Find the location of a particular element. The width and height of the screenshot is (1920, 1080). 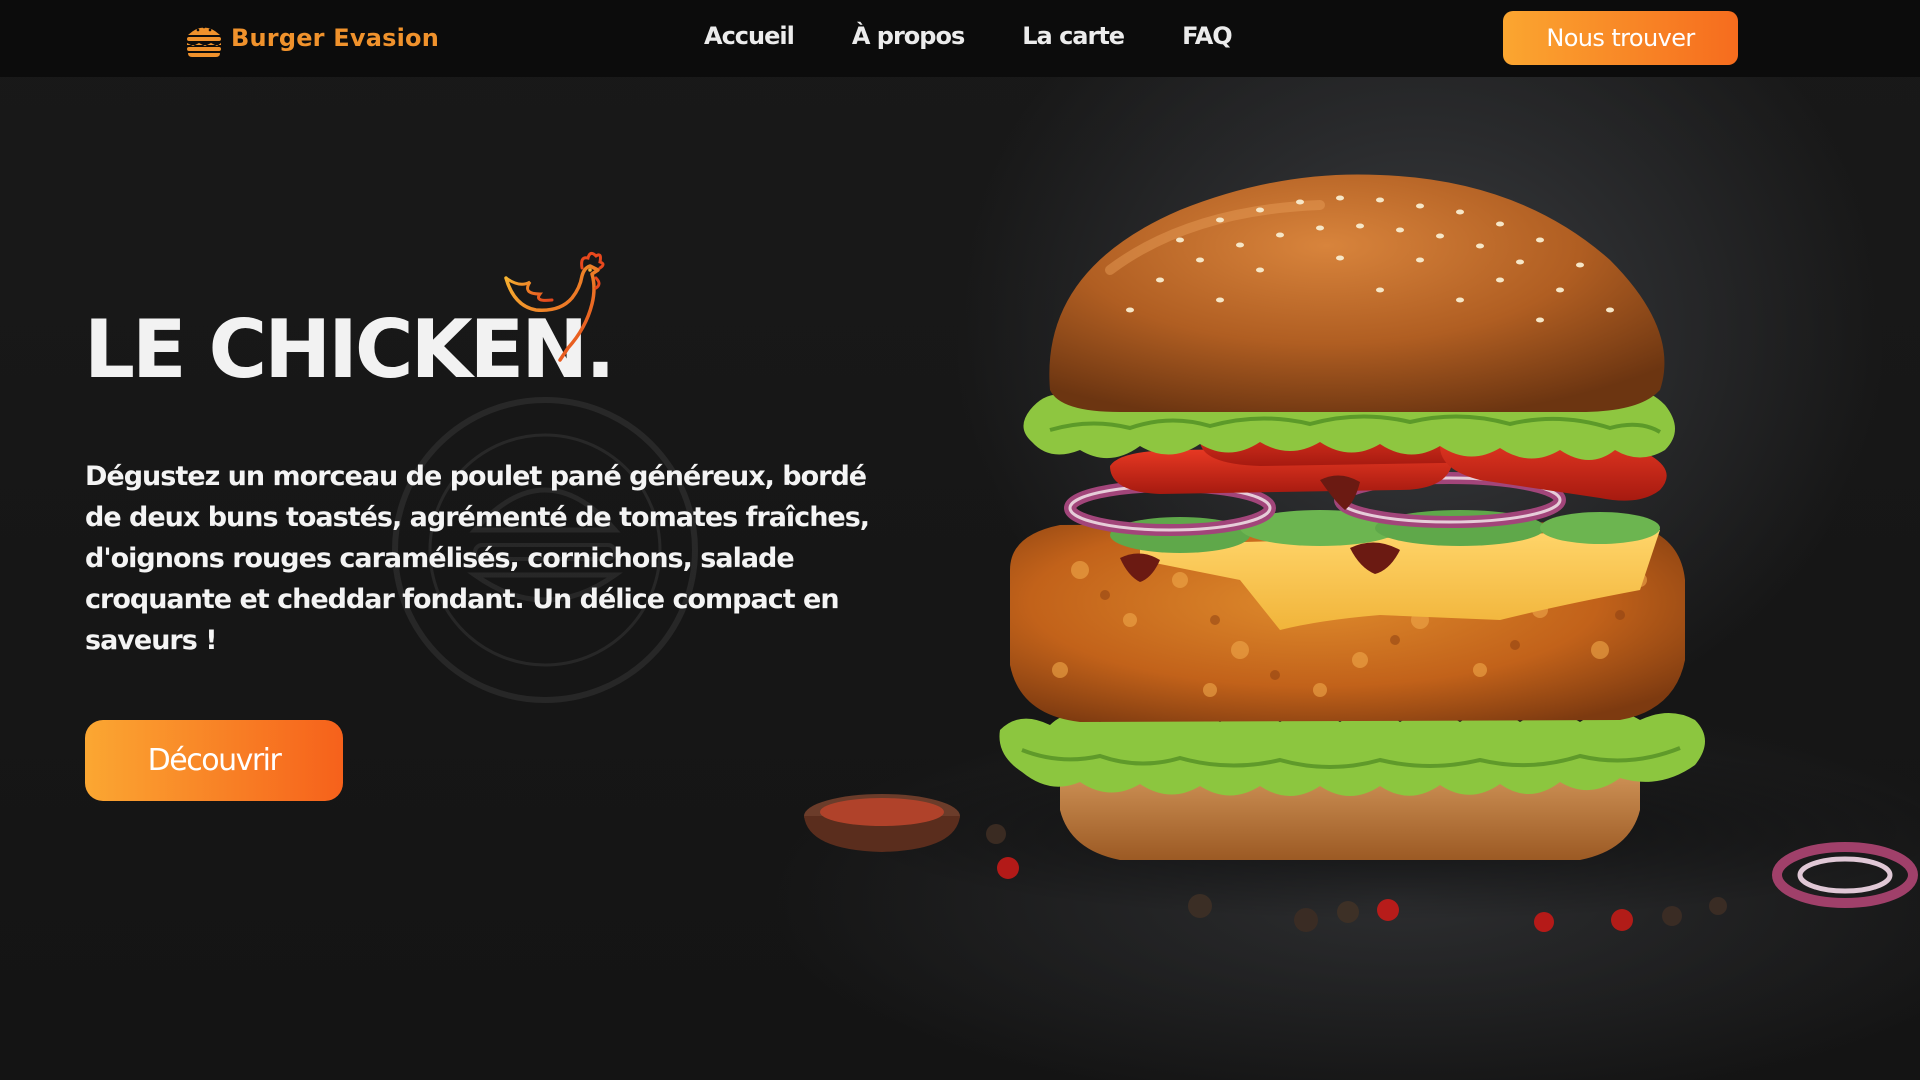

nav-link-a-propos: À propos is located at coordinates (908, 36).